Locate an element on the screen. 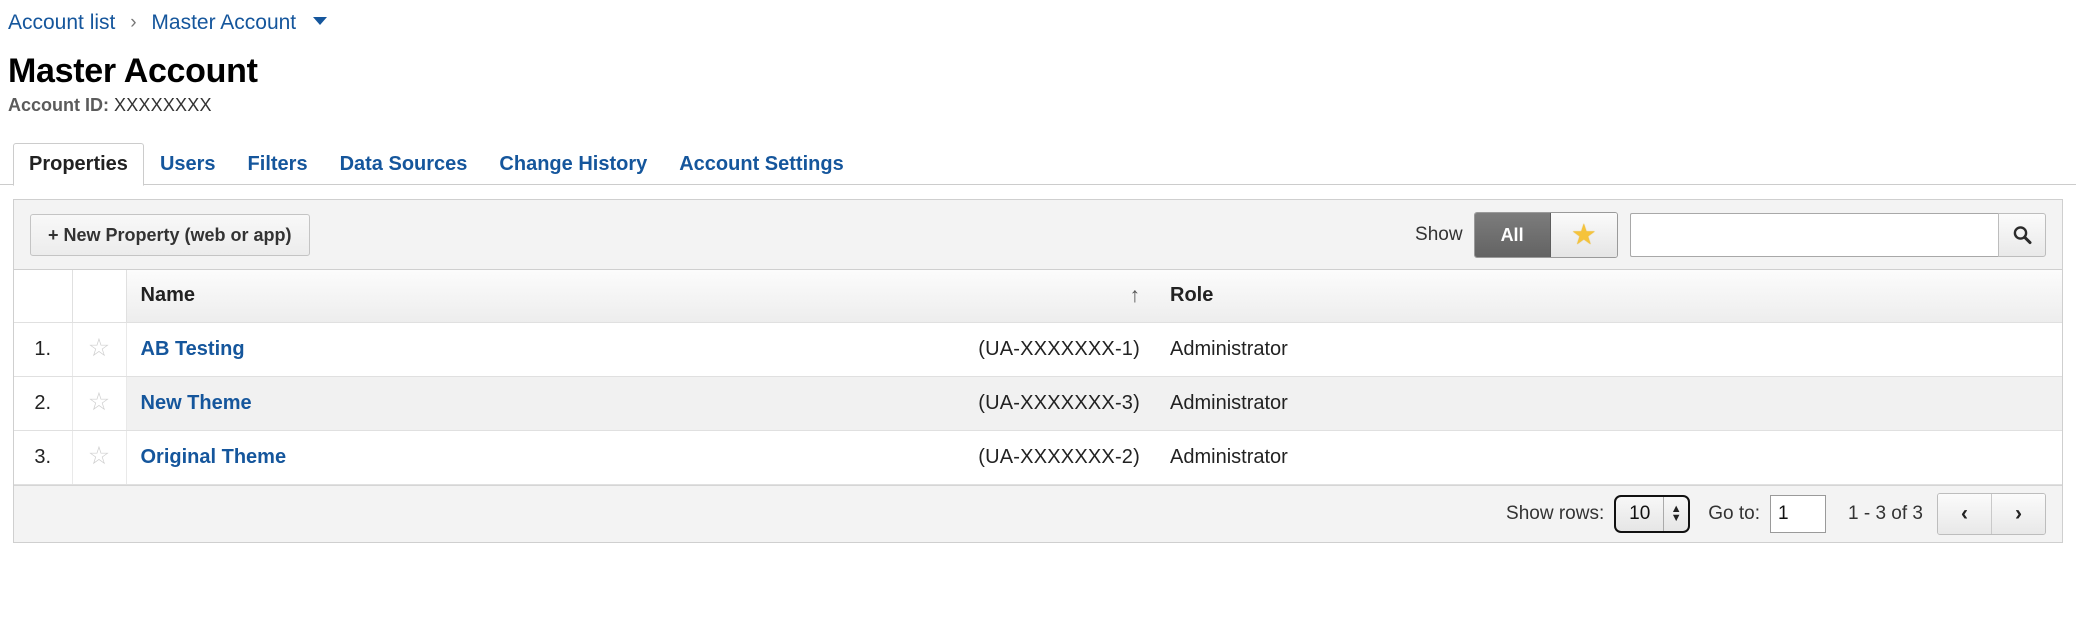 This screenshot has width=2076, height=642. row-index: 1. is located at coordinates (43, 349).